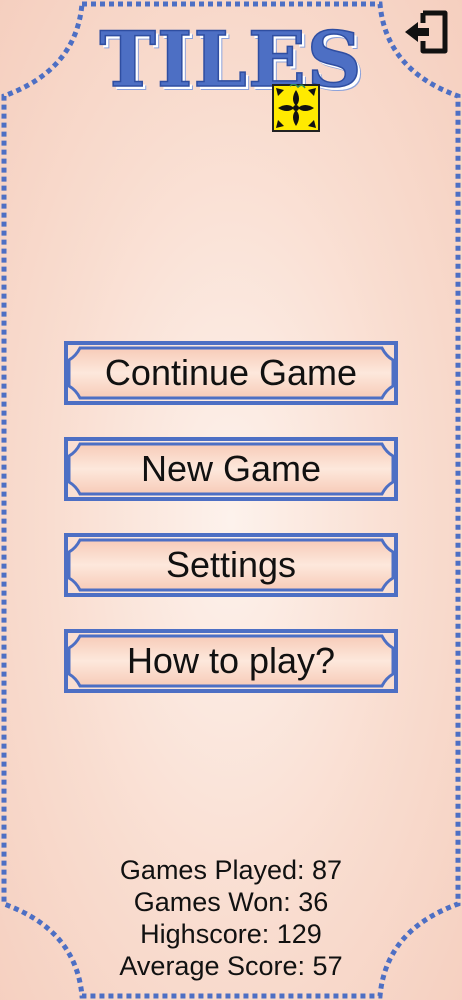  Describe the element at coordinates (231, 59) in the screenshot. I see `app-title: TILES` at that location.